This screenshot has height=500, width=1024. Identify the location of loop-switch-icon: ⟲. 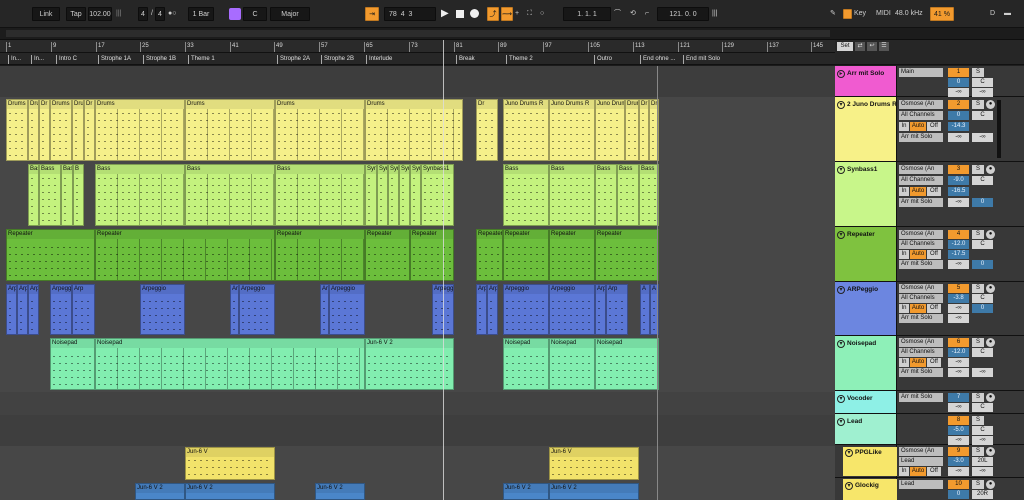
(636, 14).